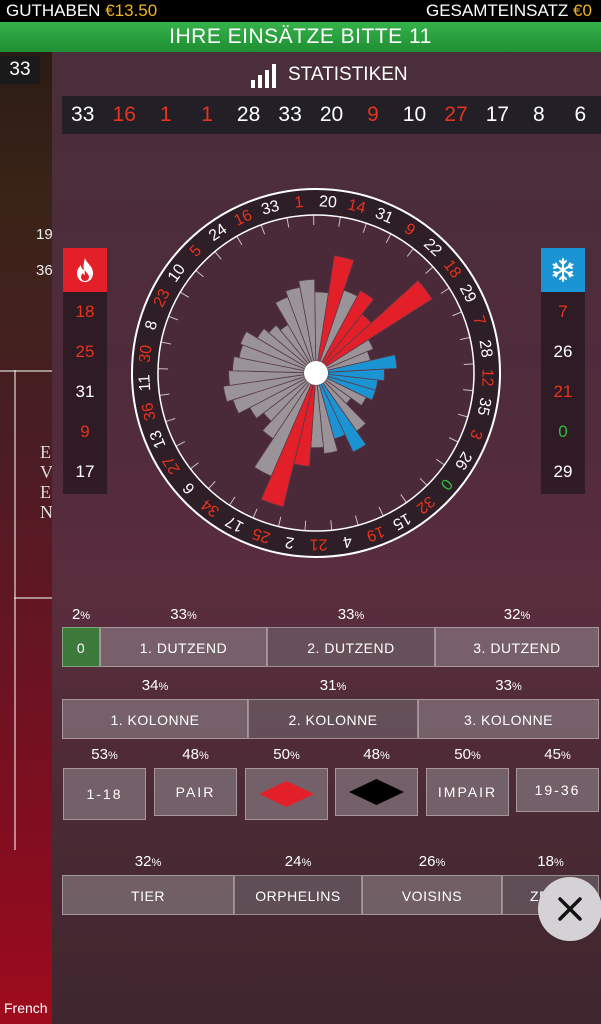  I want to click on game-name: French, so click(26, 1008).